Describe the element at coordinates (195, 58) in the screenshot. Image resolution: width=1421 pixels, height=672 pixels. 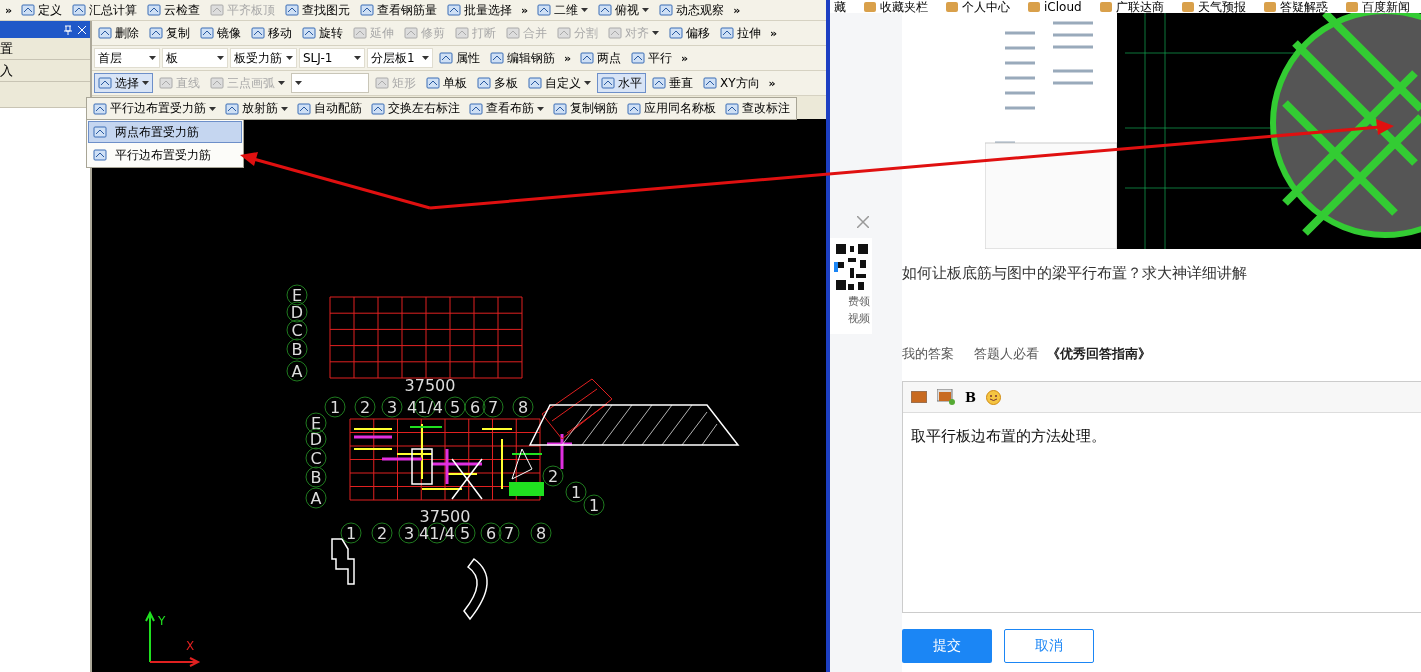
I see `dropdown-field: 板` at that location.